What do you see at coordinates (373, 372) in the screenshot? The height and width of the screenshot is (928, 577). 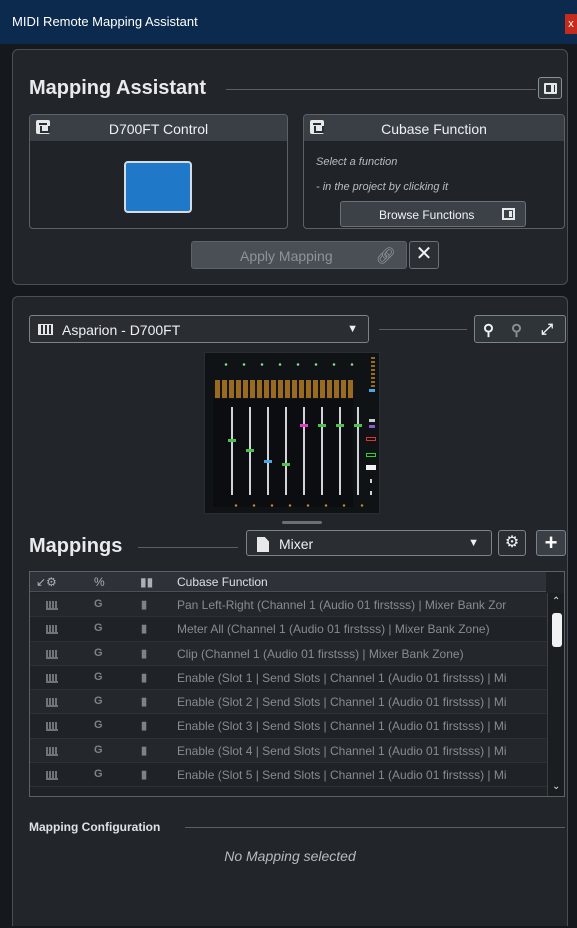 I see `led-column` at bounding box center [373, 372].